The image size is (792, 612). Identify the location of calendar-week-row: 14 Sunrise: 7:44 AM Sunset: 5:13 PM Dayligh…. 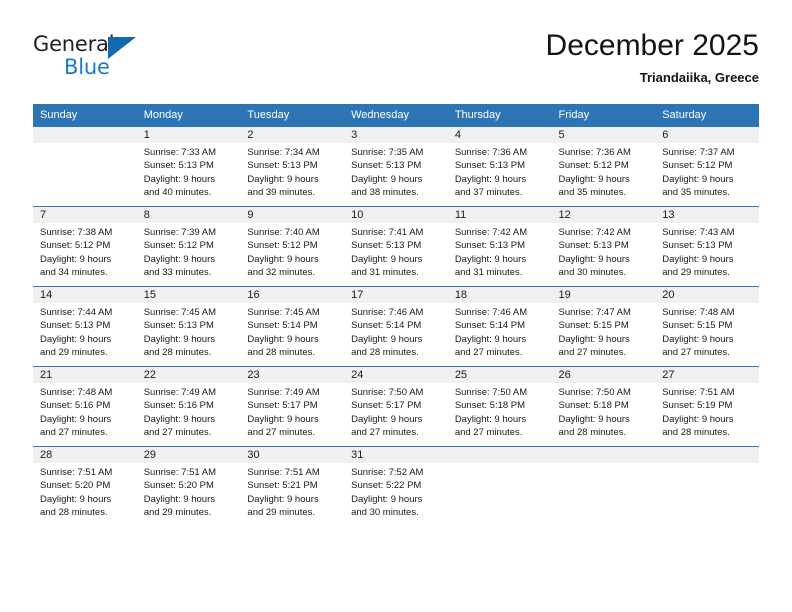
(396, 326).